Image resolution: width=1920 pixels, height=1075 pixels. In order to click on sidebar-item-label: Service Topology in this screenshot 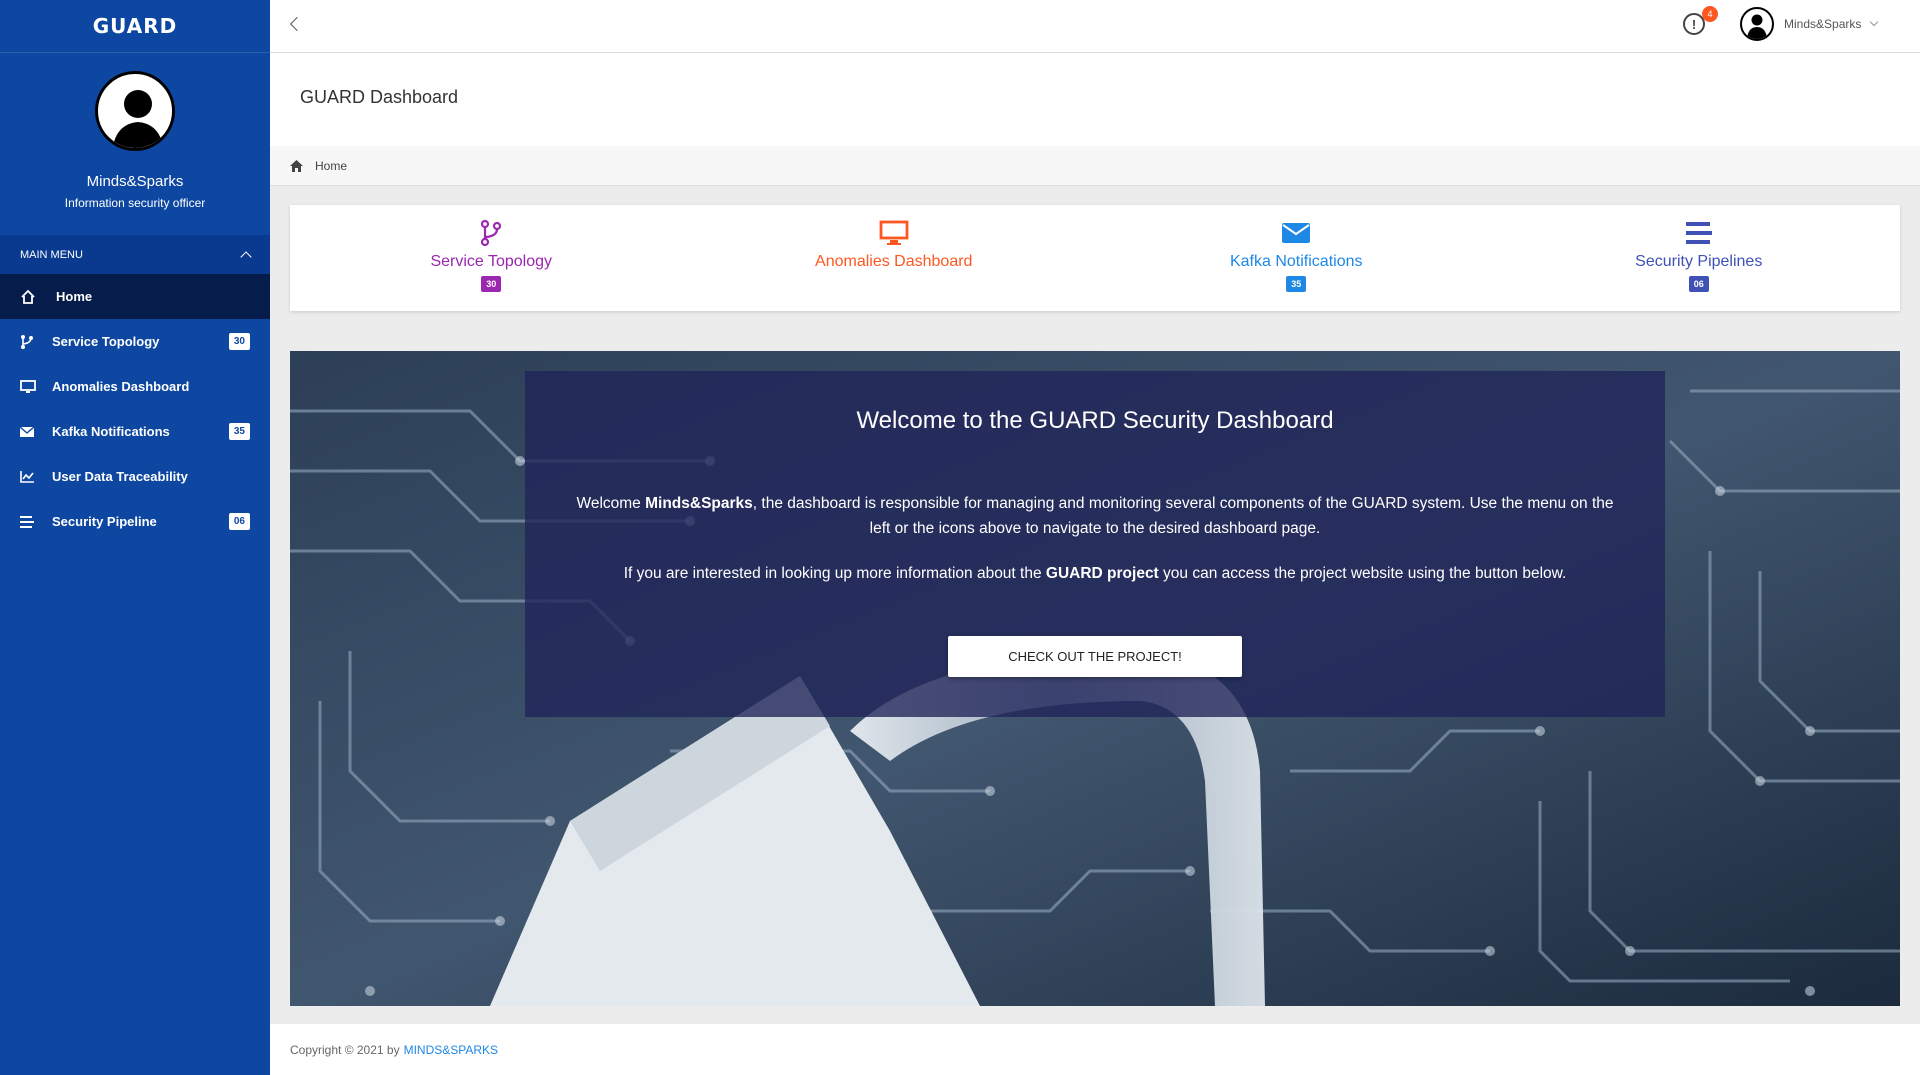, I will do `click(106, 341)`.